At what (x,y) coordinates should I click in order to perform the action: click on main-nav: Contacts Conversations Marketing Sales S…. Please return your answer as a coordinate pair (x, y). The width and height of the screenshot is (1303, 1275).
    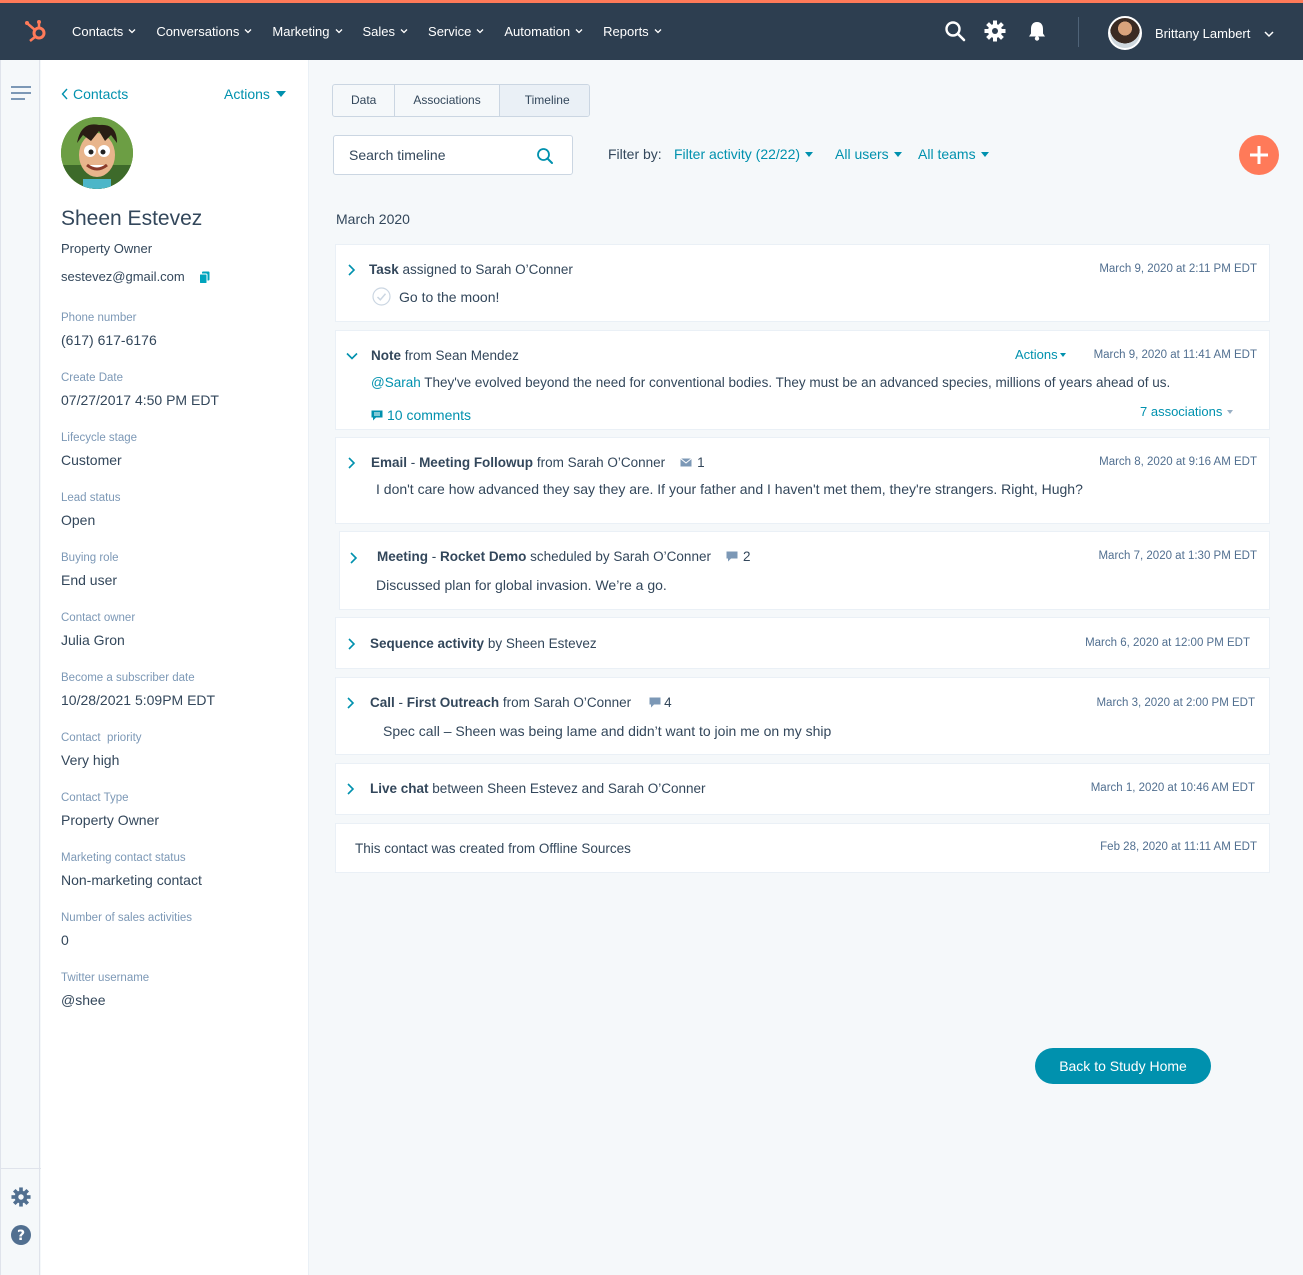
    Looking at the image, I should click on (377, 31).